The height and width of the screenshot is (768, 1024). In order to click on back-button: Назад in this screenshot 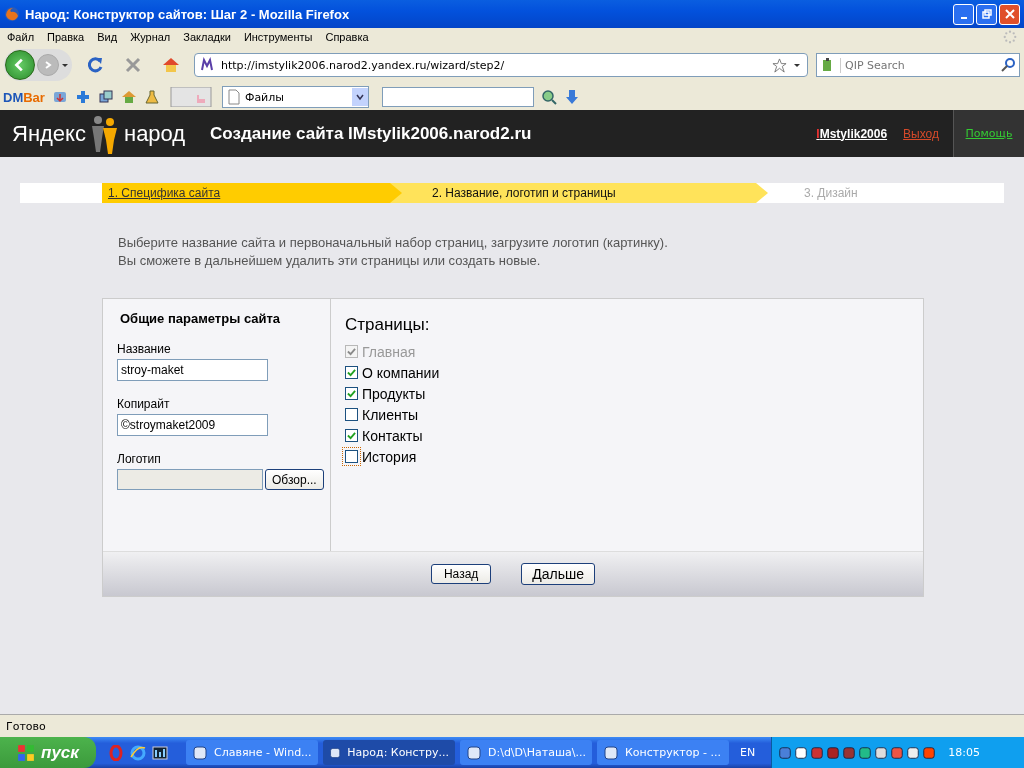, I will do `click(461, 574)`.